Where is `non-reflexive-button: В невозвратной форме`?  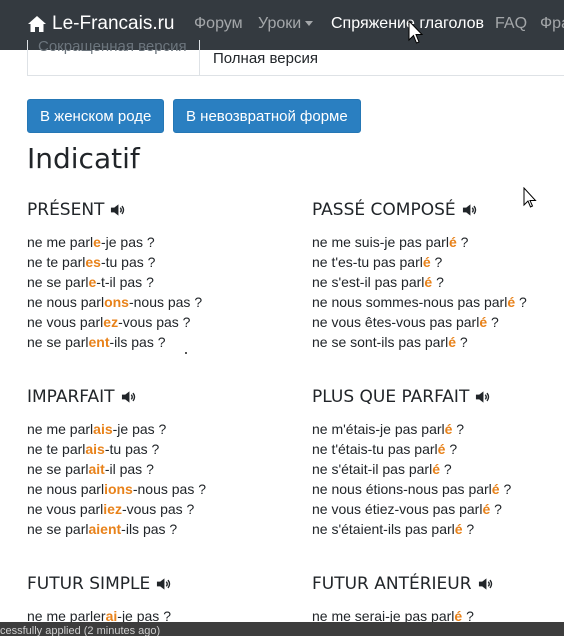 non-reflexive-button: В невозвратной форме is located at coordinates (267, 116).